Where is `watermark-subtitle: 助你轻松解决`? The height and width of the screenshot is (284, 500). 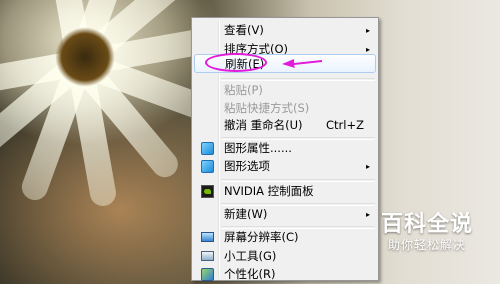
watermark-subtitle: 助你轻松解决 is located at coordinates (426, 245).